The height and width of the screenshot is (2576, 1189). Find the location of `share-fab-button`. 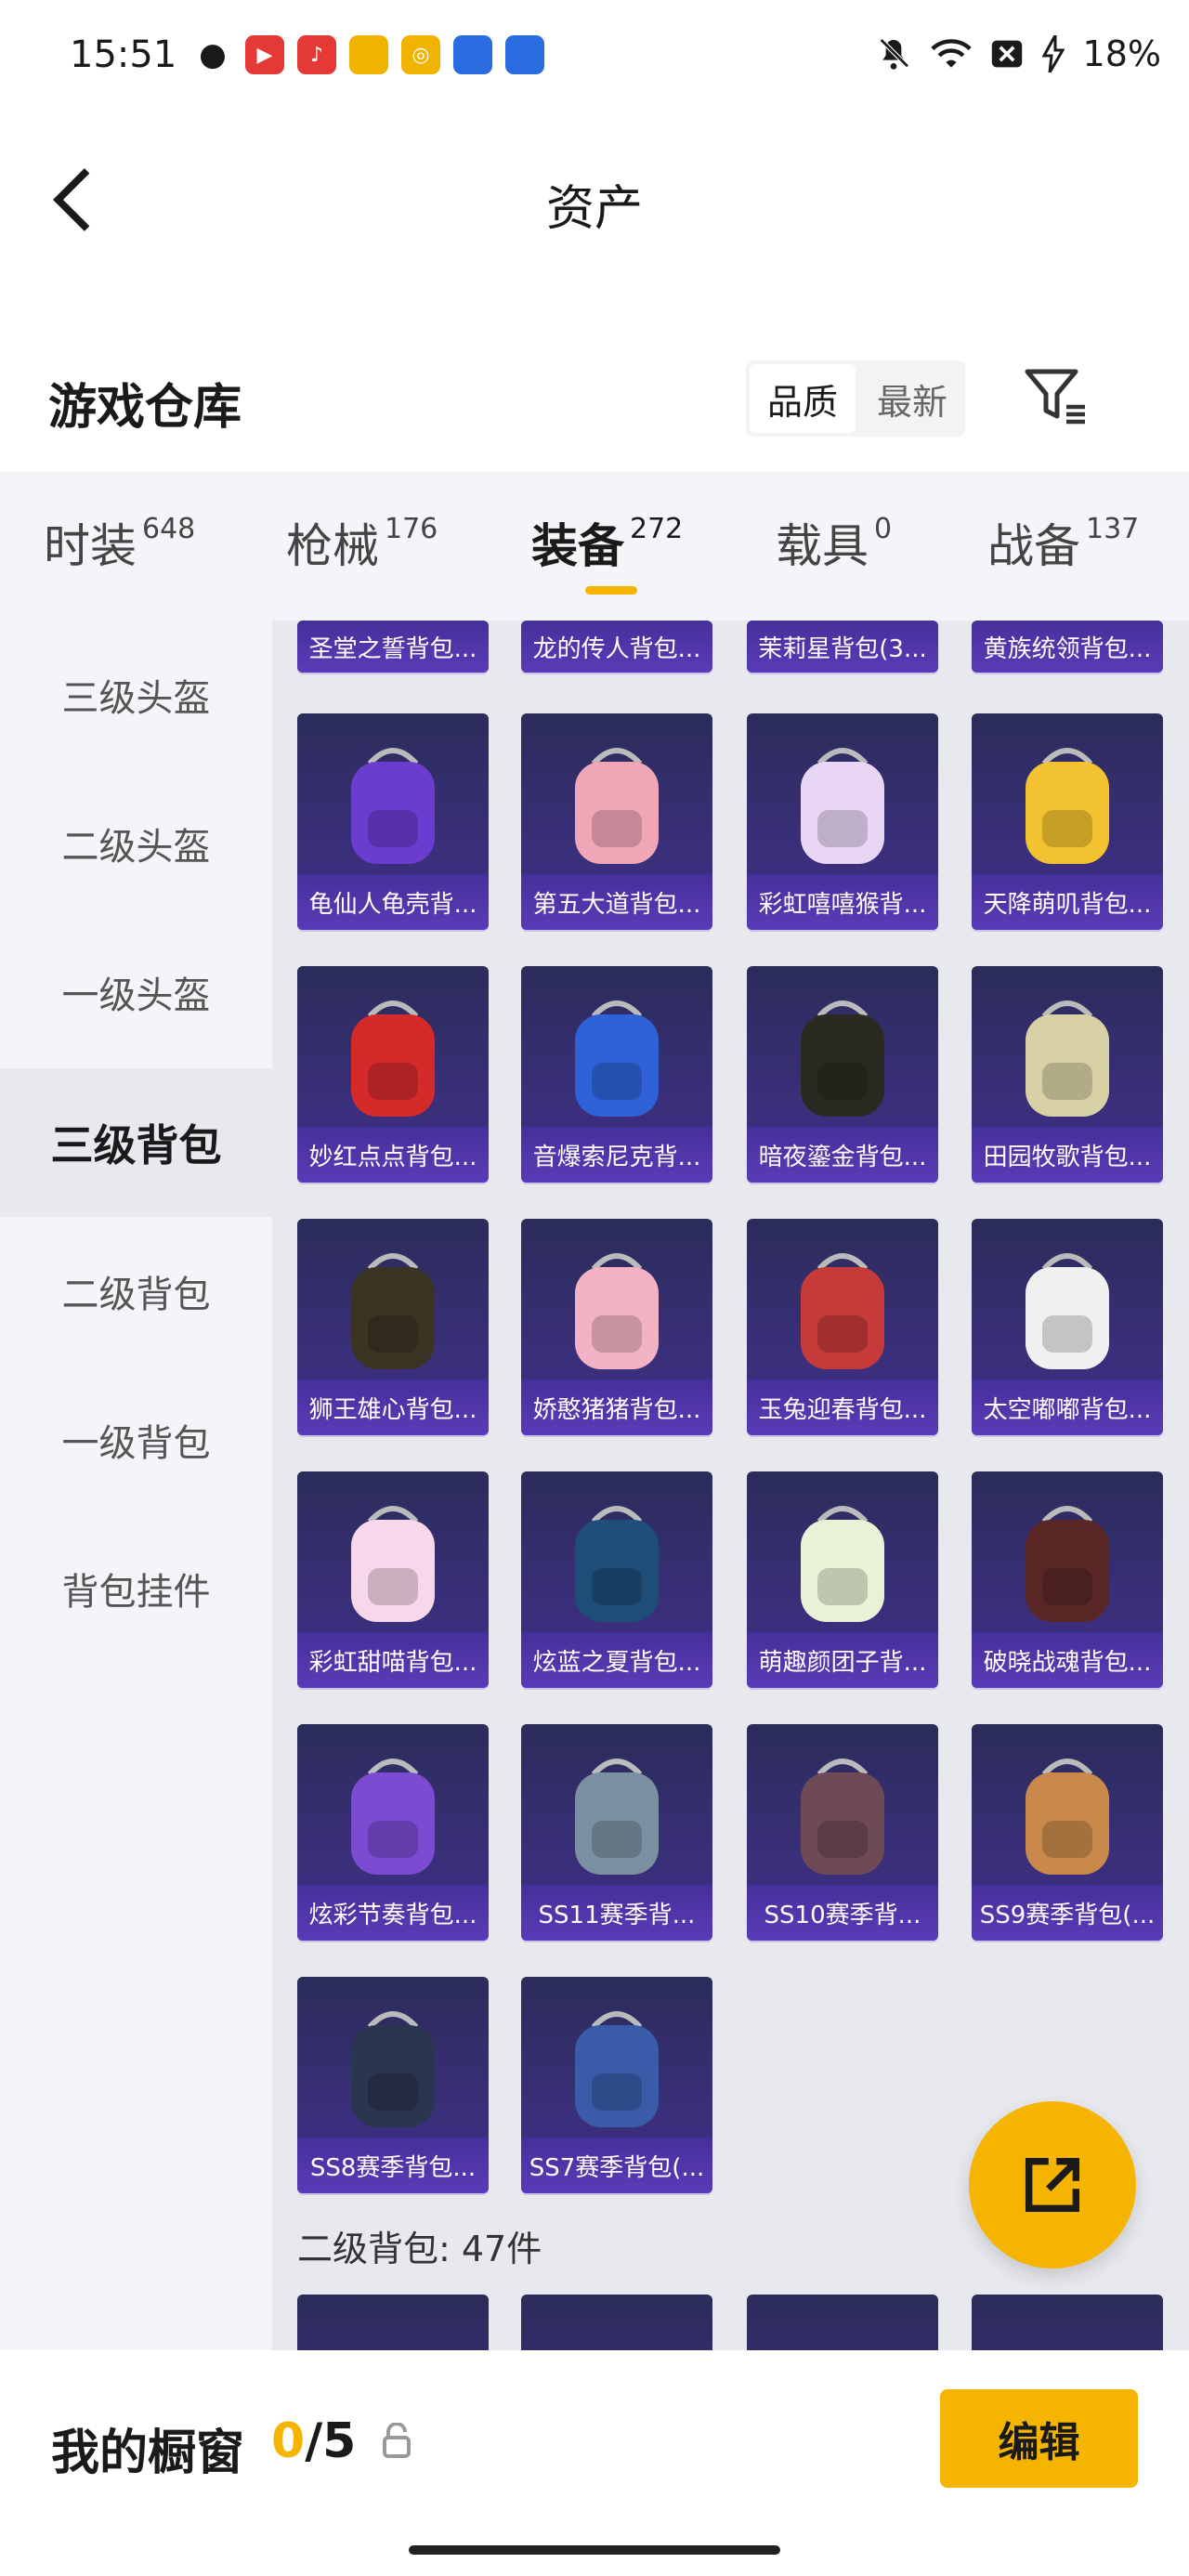

share-fab-button is located at coordinates (1053, 2185).